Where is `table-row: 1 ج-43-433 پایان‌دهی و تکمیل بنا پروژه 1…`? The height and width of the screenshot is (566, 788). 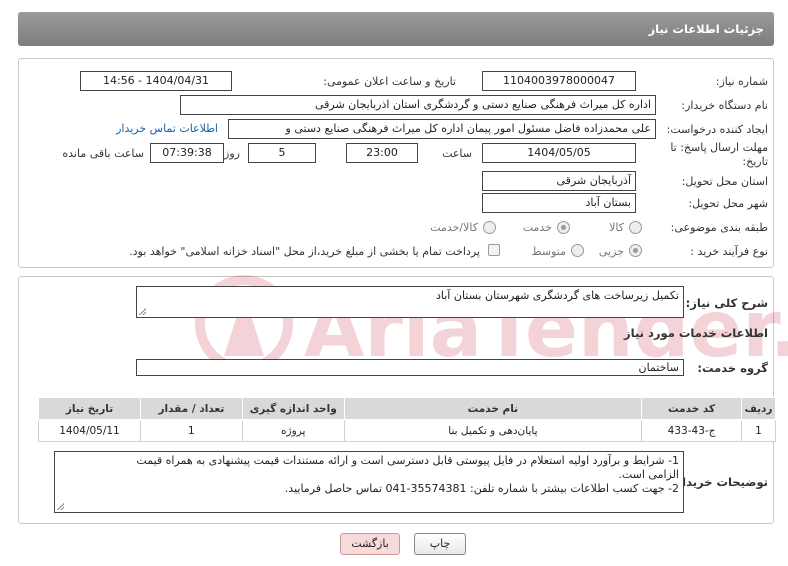
table-row: 1 ج-43-433 پایان‌دهی و تکمیل بنا پروژه 1… is located at coordinates (407, 430).